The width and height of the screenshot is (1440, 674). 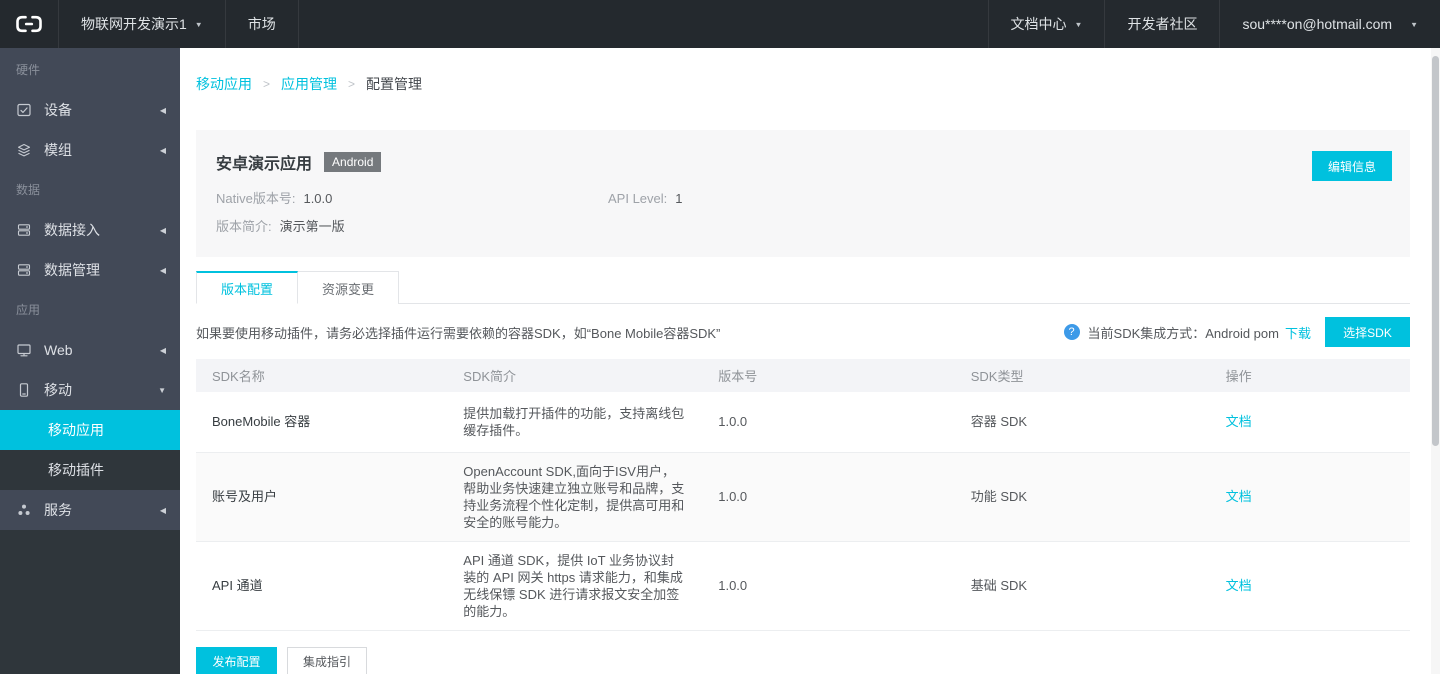 I want to click on col-header-action: 操作, so click(x=1309, y=375).